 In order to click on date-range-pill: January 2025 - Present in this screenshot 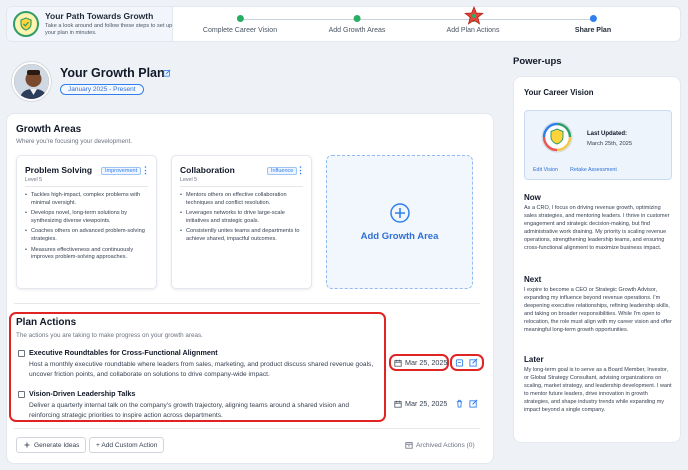, I will do `click(102, 89)`.